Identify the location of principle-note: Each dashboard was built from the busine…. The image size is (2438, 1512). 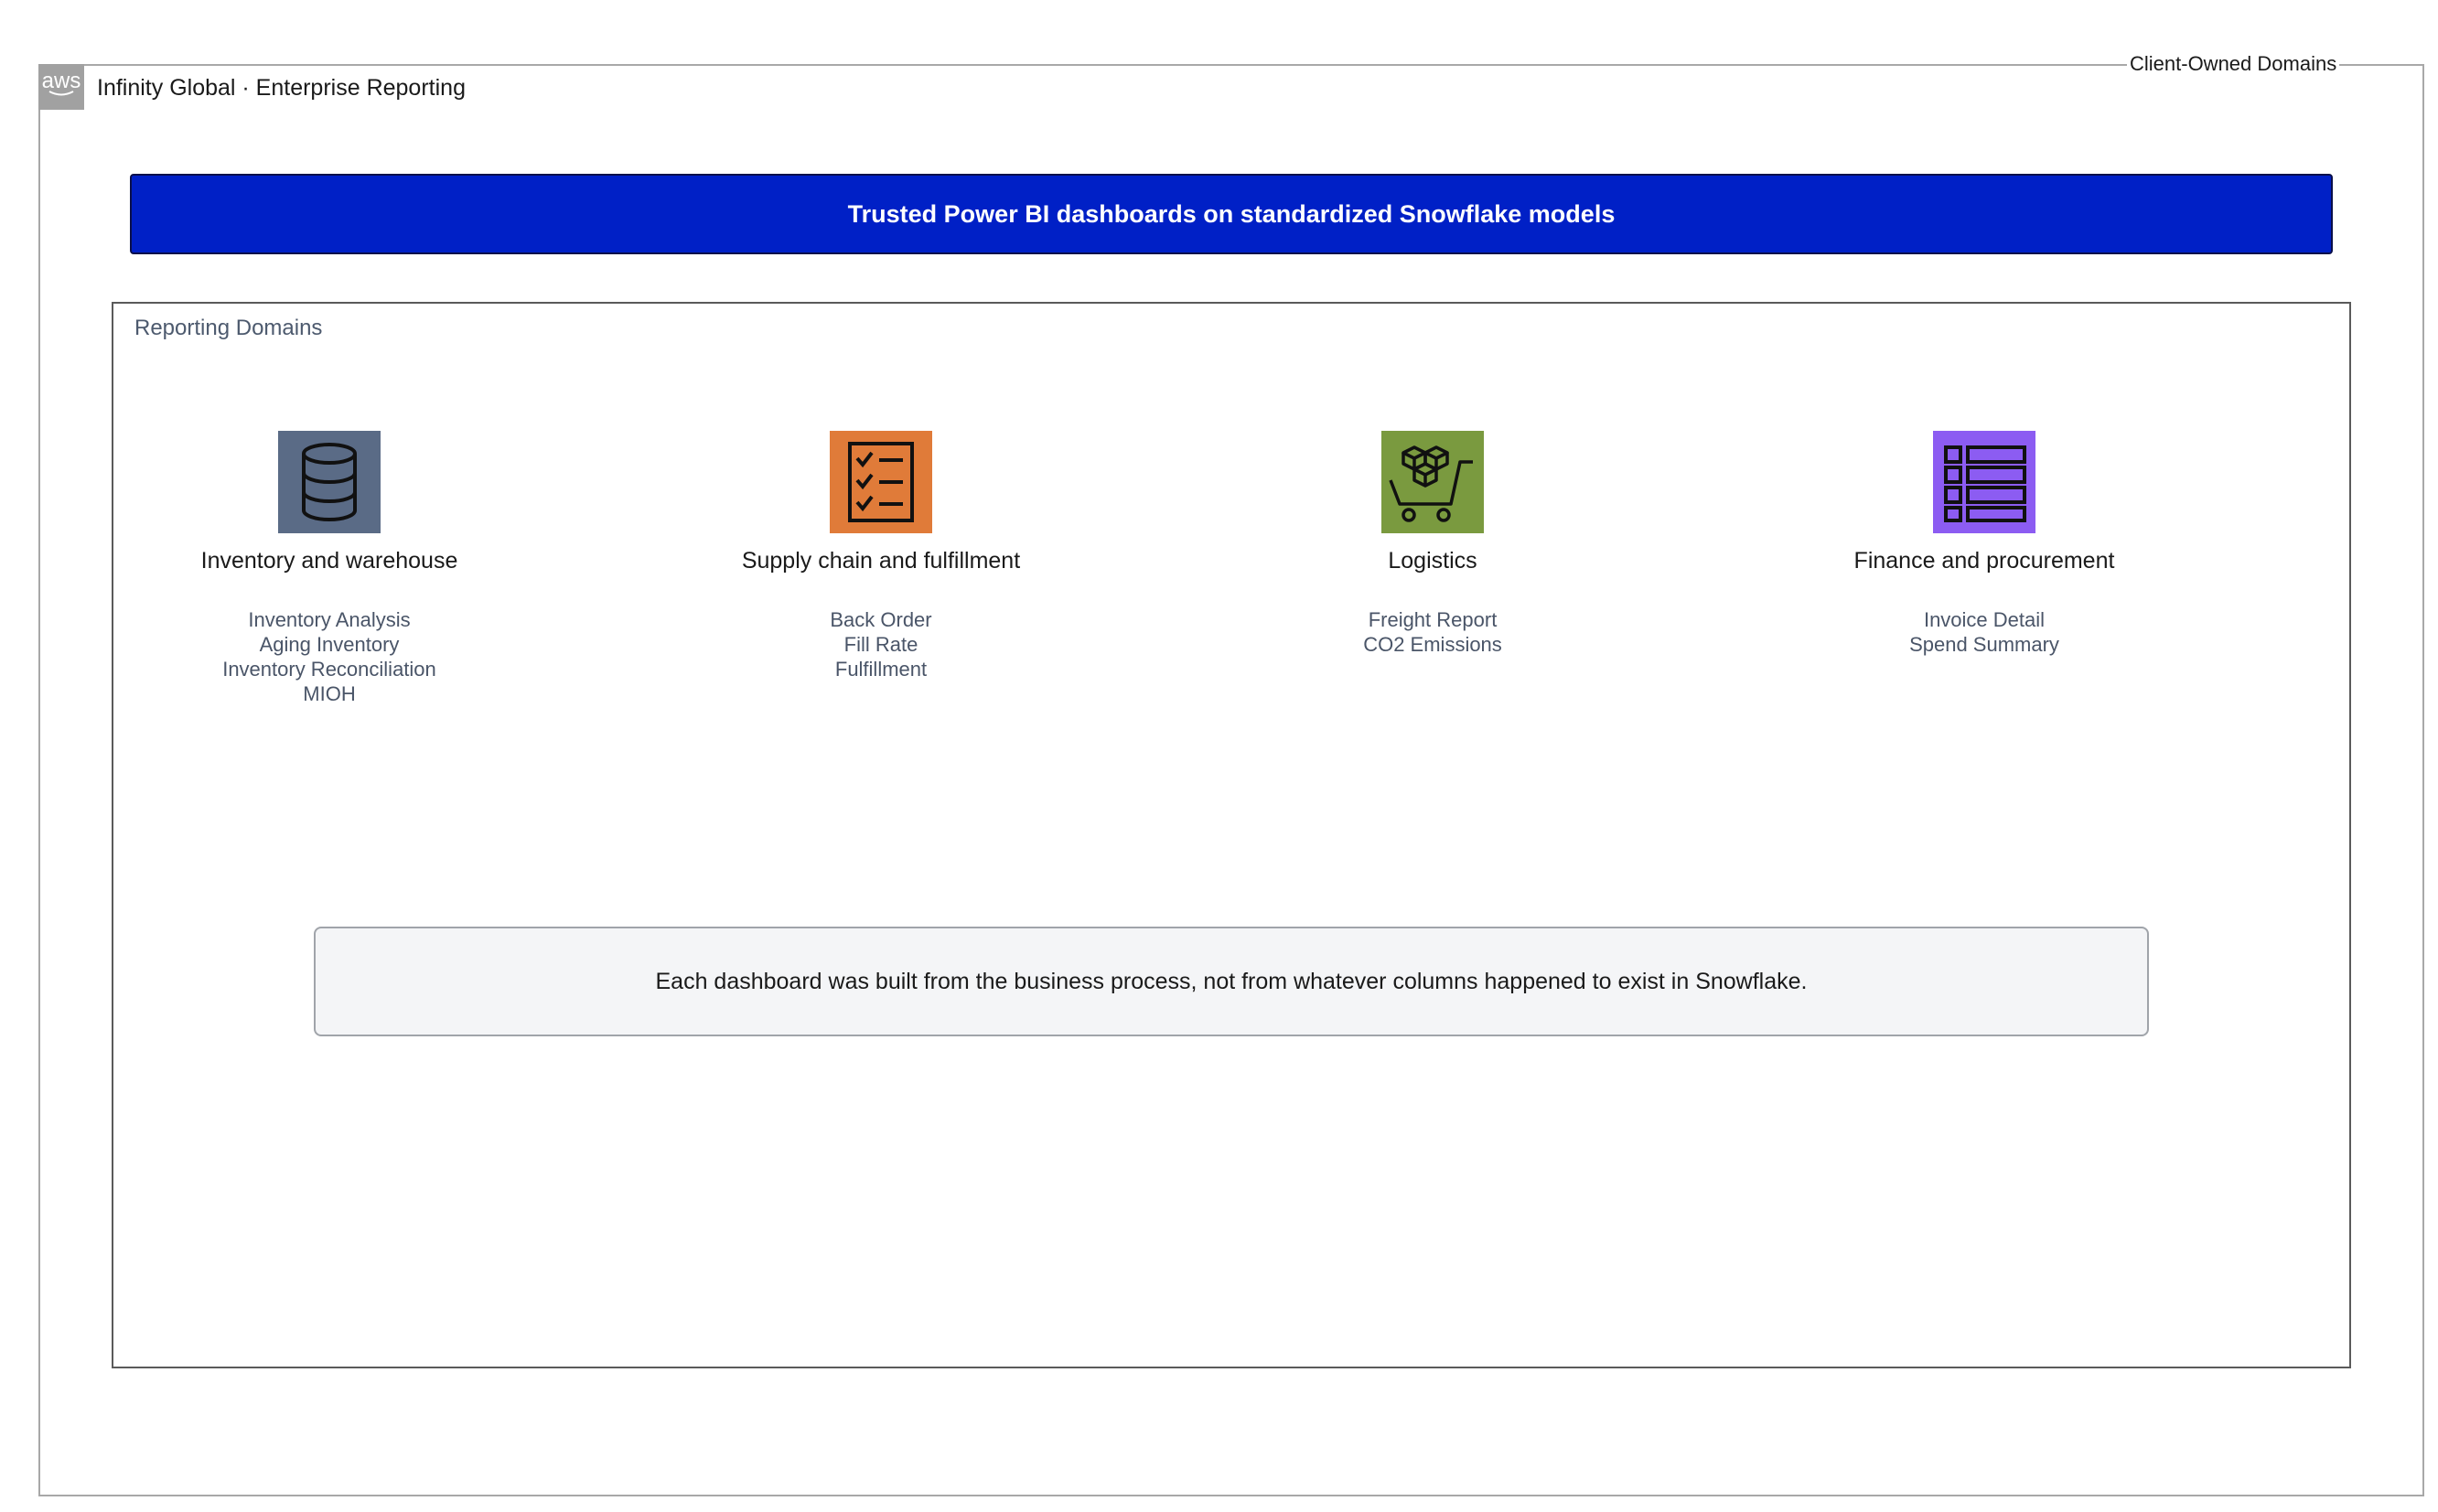
(1231, 981).